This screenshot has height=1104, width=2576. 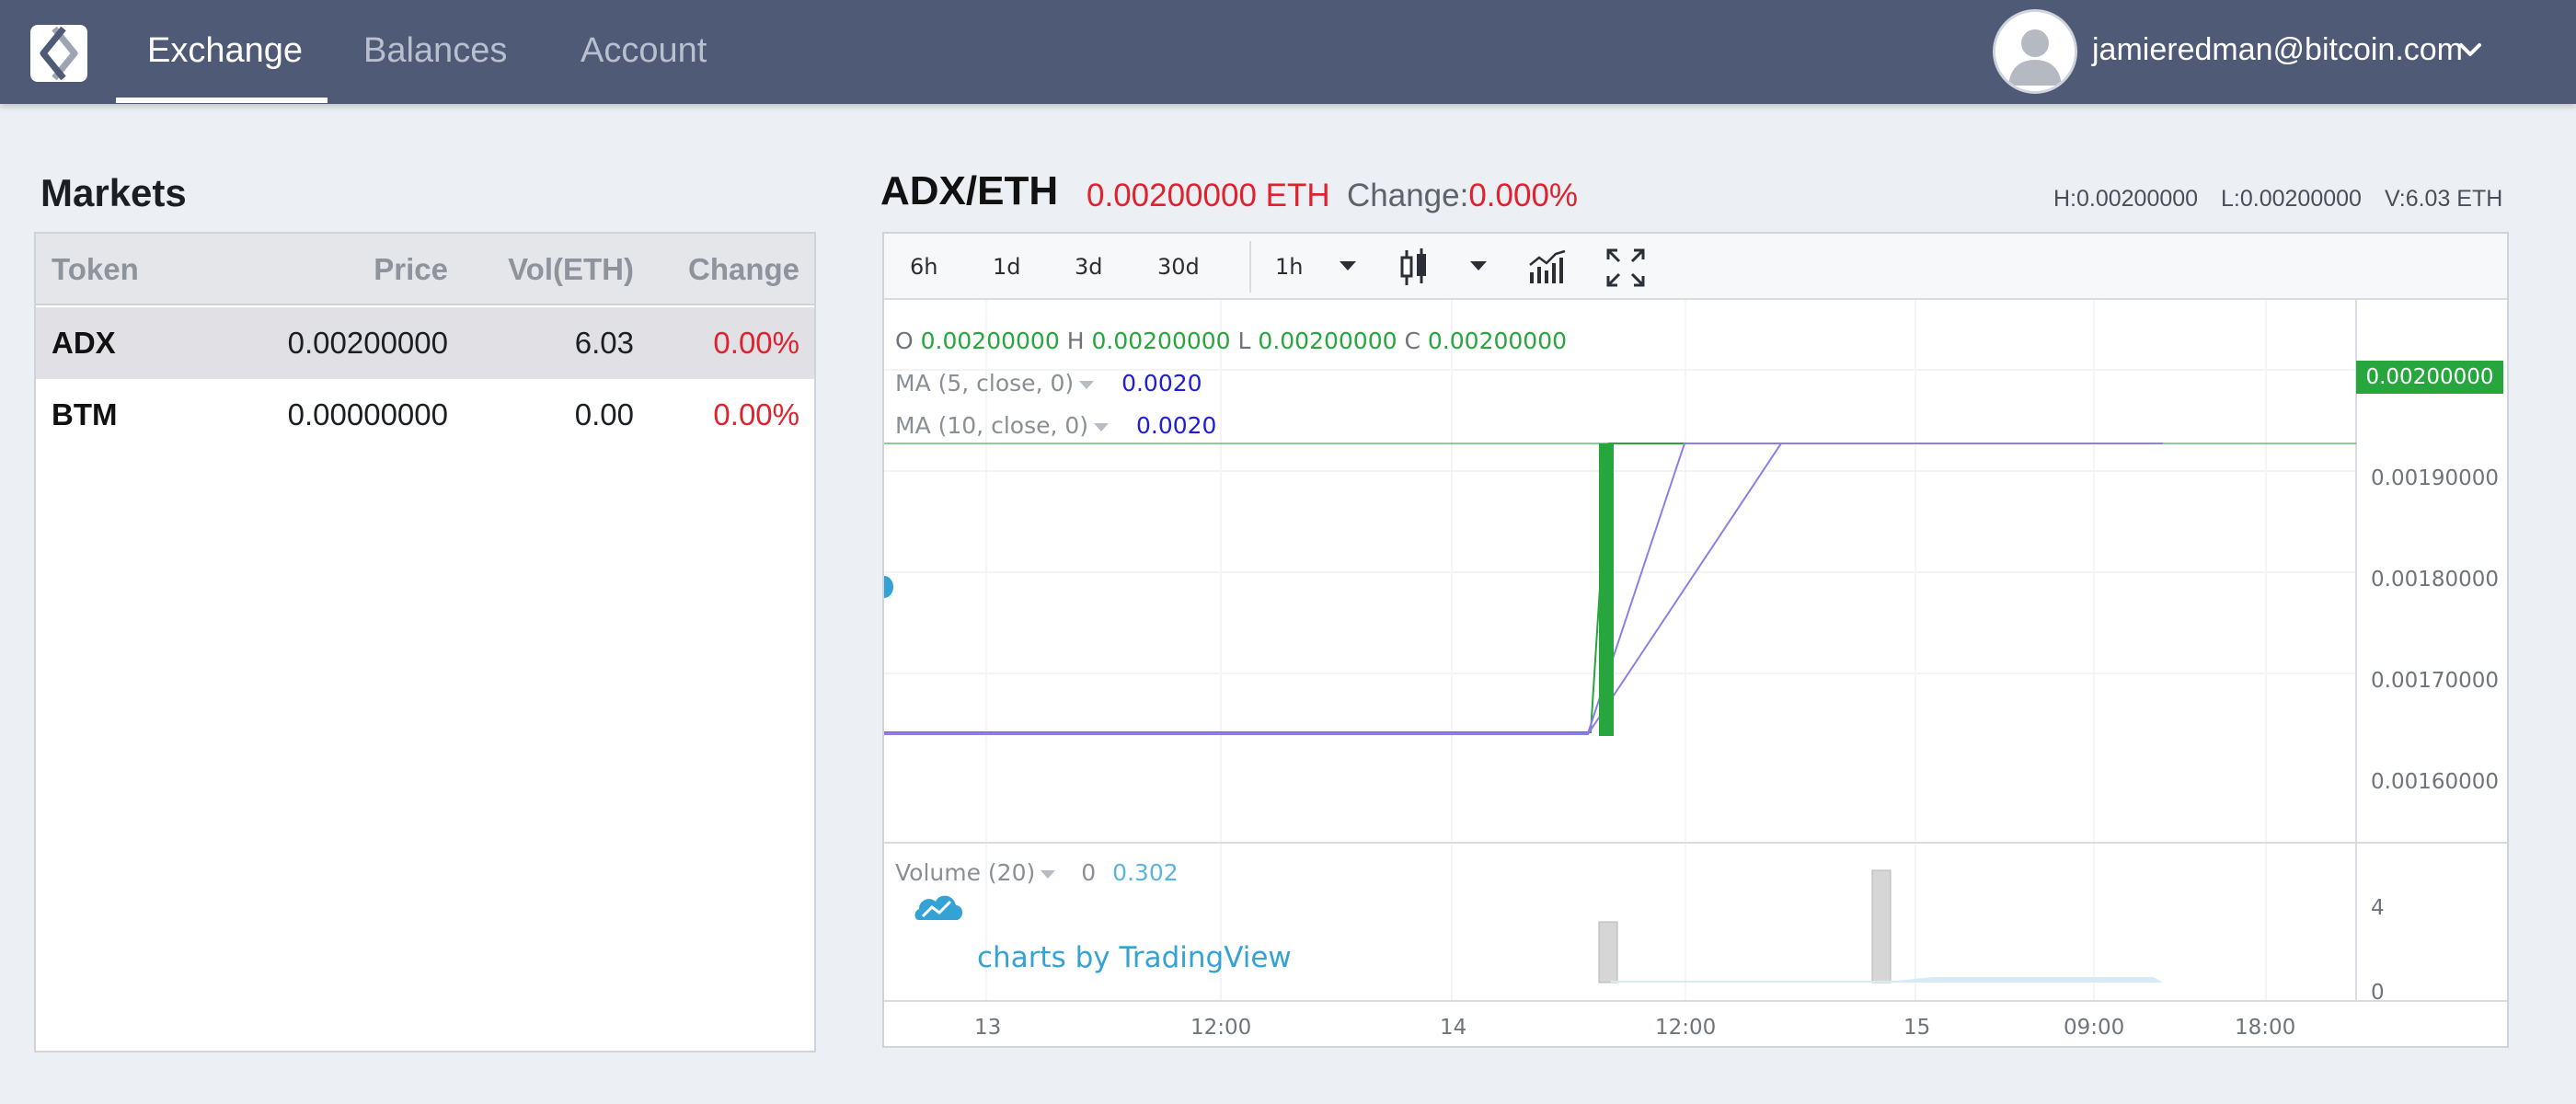 I want to click on time-tick-label: 15, so click(x=1917, y=1028).